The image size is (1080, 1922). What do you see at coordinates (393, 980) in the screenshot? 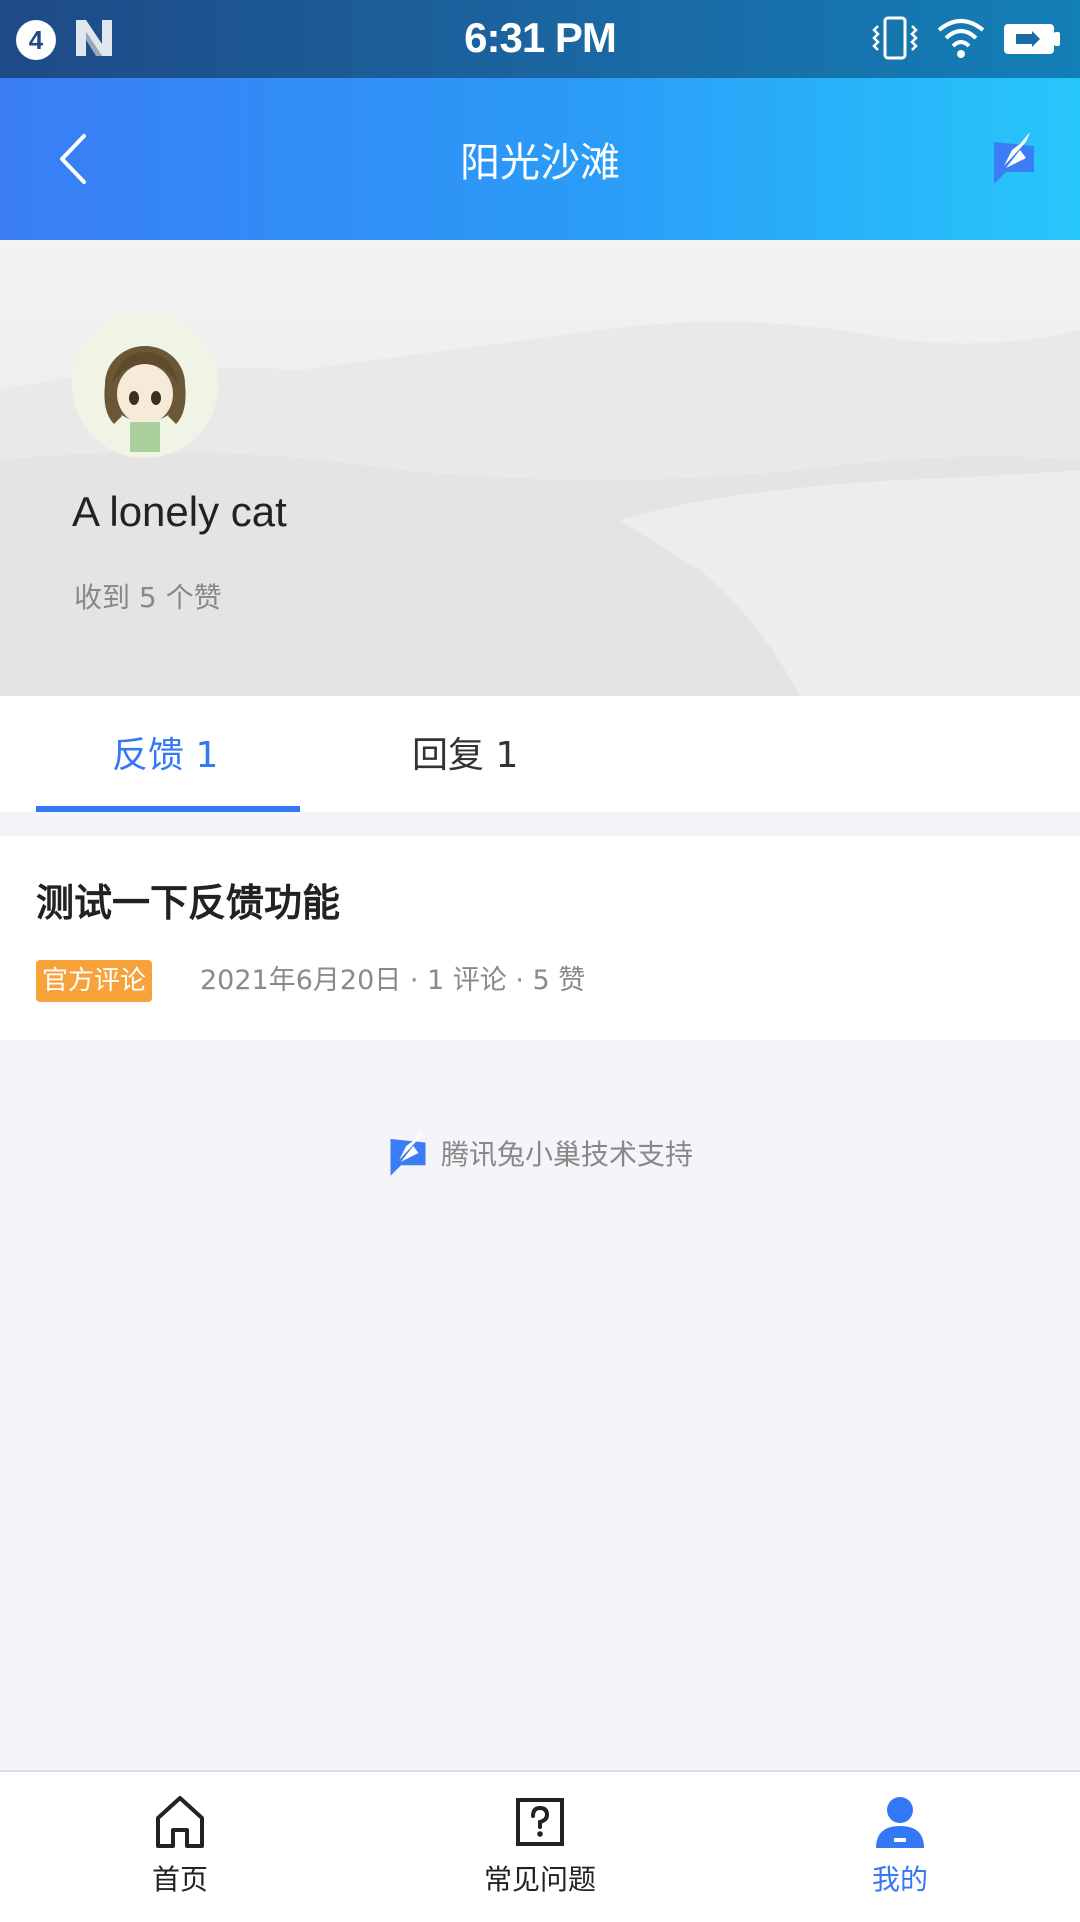
I see `post-meta: 2021年6月20日 · 1 评论 · 5 赞` at bounding box center [393, 980].